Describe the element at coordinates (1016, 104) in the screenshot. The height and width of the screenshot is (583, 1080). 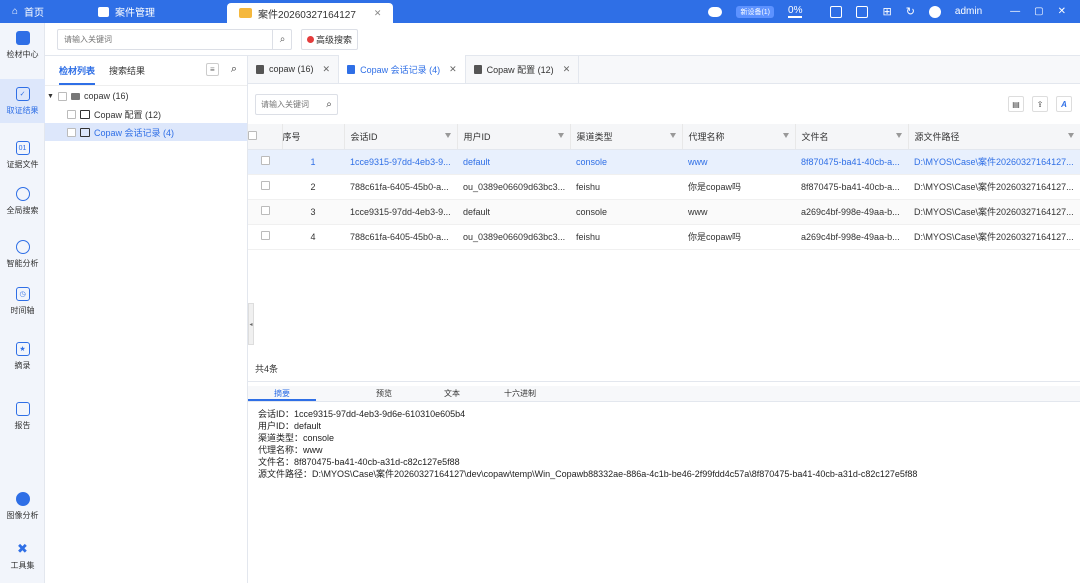
I see `export-document-icon: ▤` at that location.